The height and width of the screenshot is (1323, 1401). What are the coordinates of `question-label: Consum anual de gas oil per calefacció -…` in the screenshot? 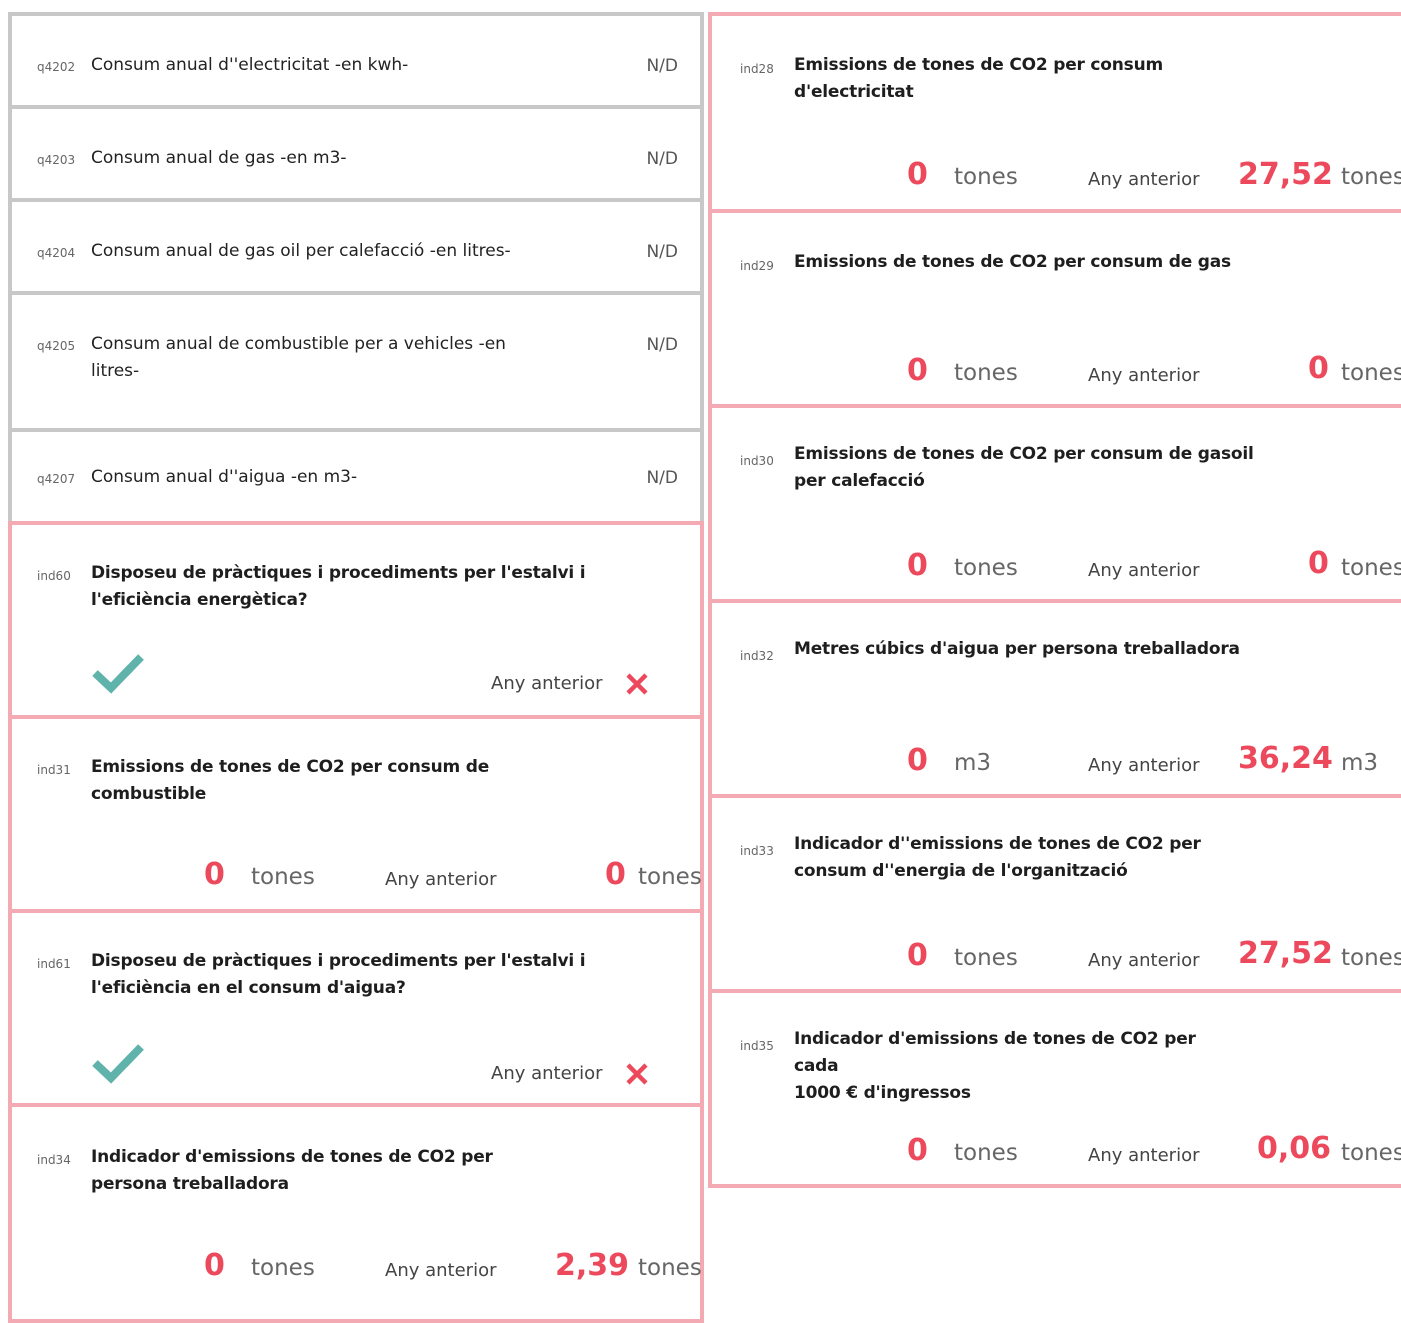 It's located at (301, 251).